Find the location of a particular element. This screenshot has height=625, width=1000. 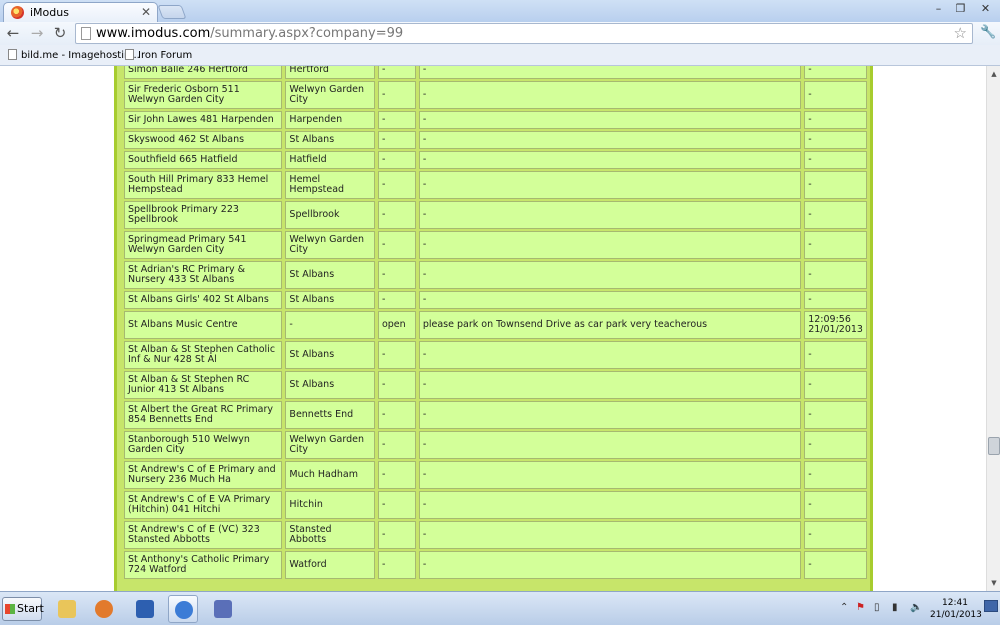

town-cell: Welwyn Garden City is located at coordinates (330, 95).